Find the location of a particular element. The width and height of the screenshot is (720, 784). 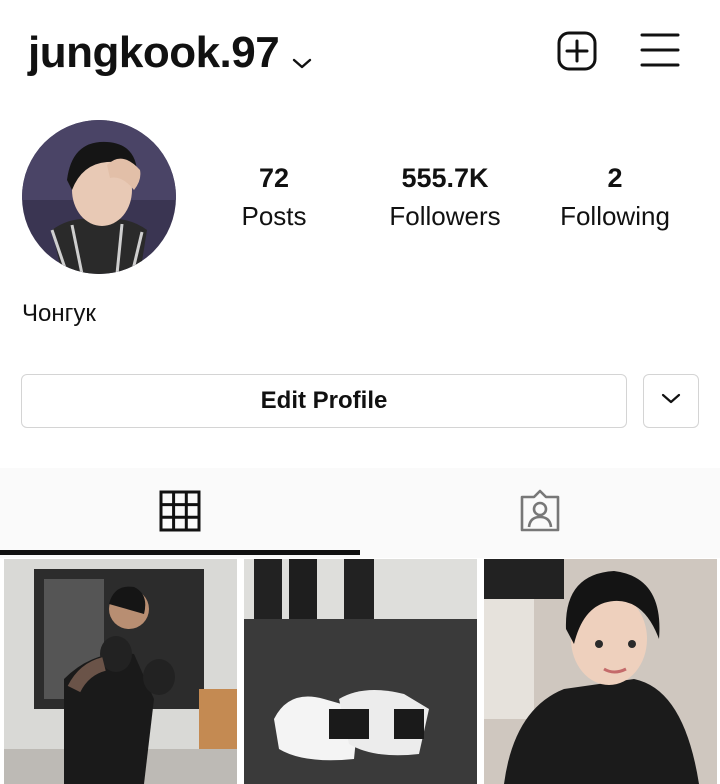

active-tab-indicator is located at coordinates (180, 552).